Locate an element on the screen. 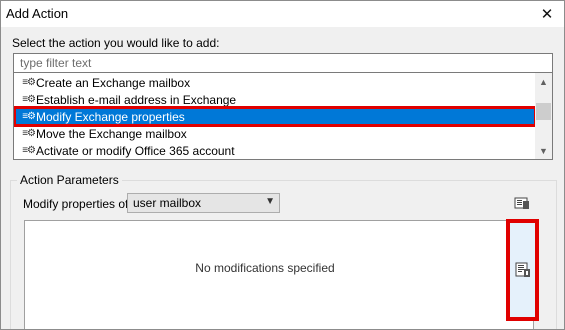  list-item-establish-email: ≡⚙ Establish e-mail address in Exchange is located at coordinates (275, 99).